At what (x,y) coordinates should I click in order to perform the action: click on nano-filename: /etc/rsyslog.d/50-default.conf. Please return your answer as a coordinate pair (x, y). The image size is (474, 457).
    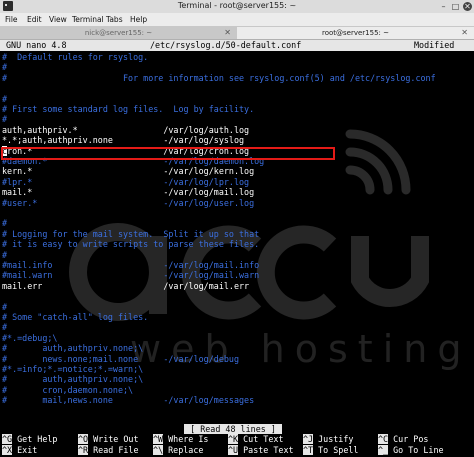
    Looking at the image, I should click on (226, 45).